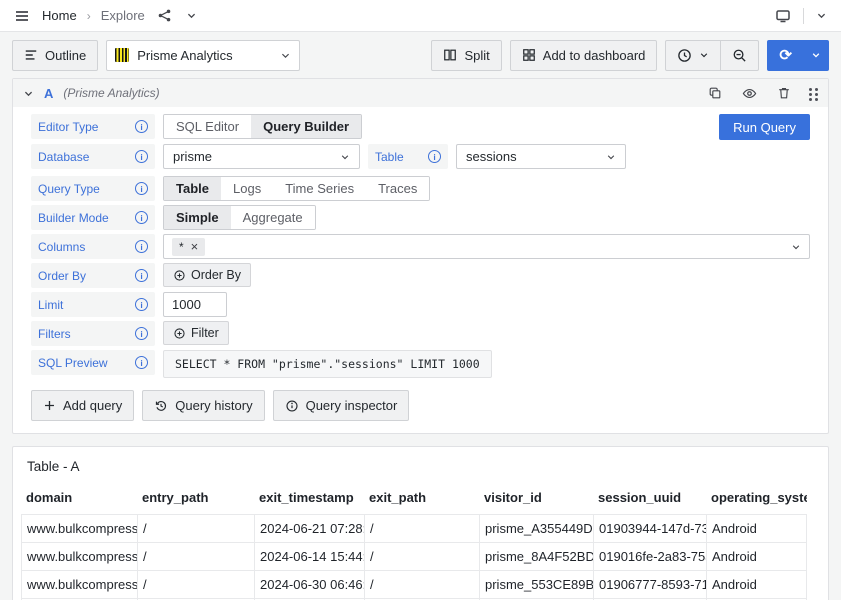 This screenshot has height=600, width=841. I want to click on column-header-exit-timestamp: exit_timestamp, so click(309, 500).